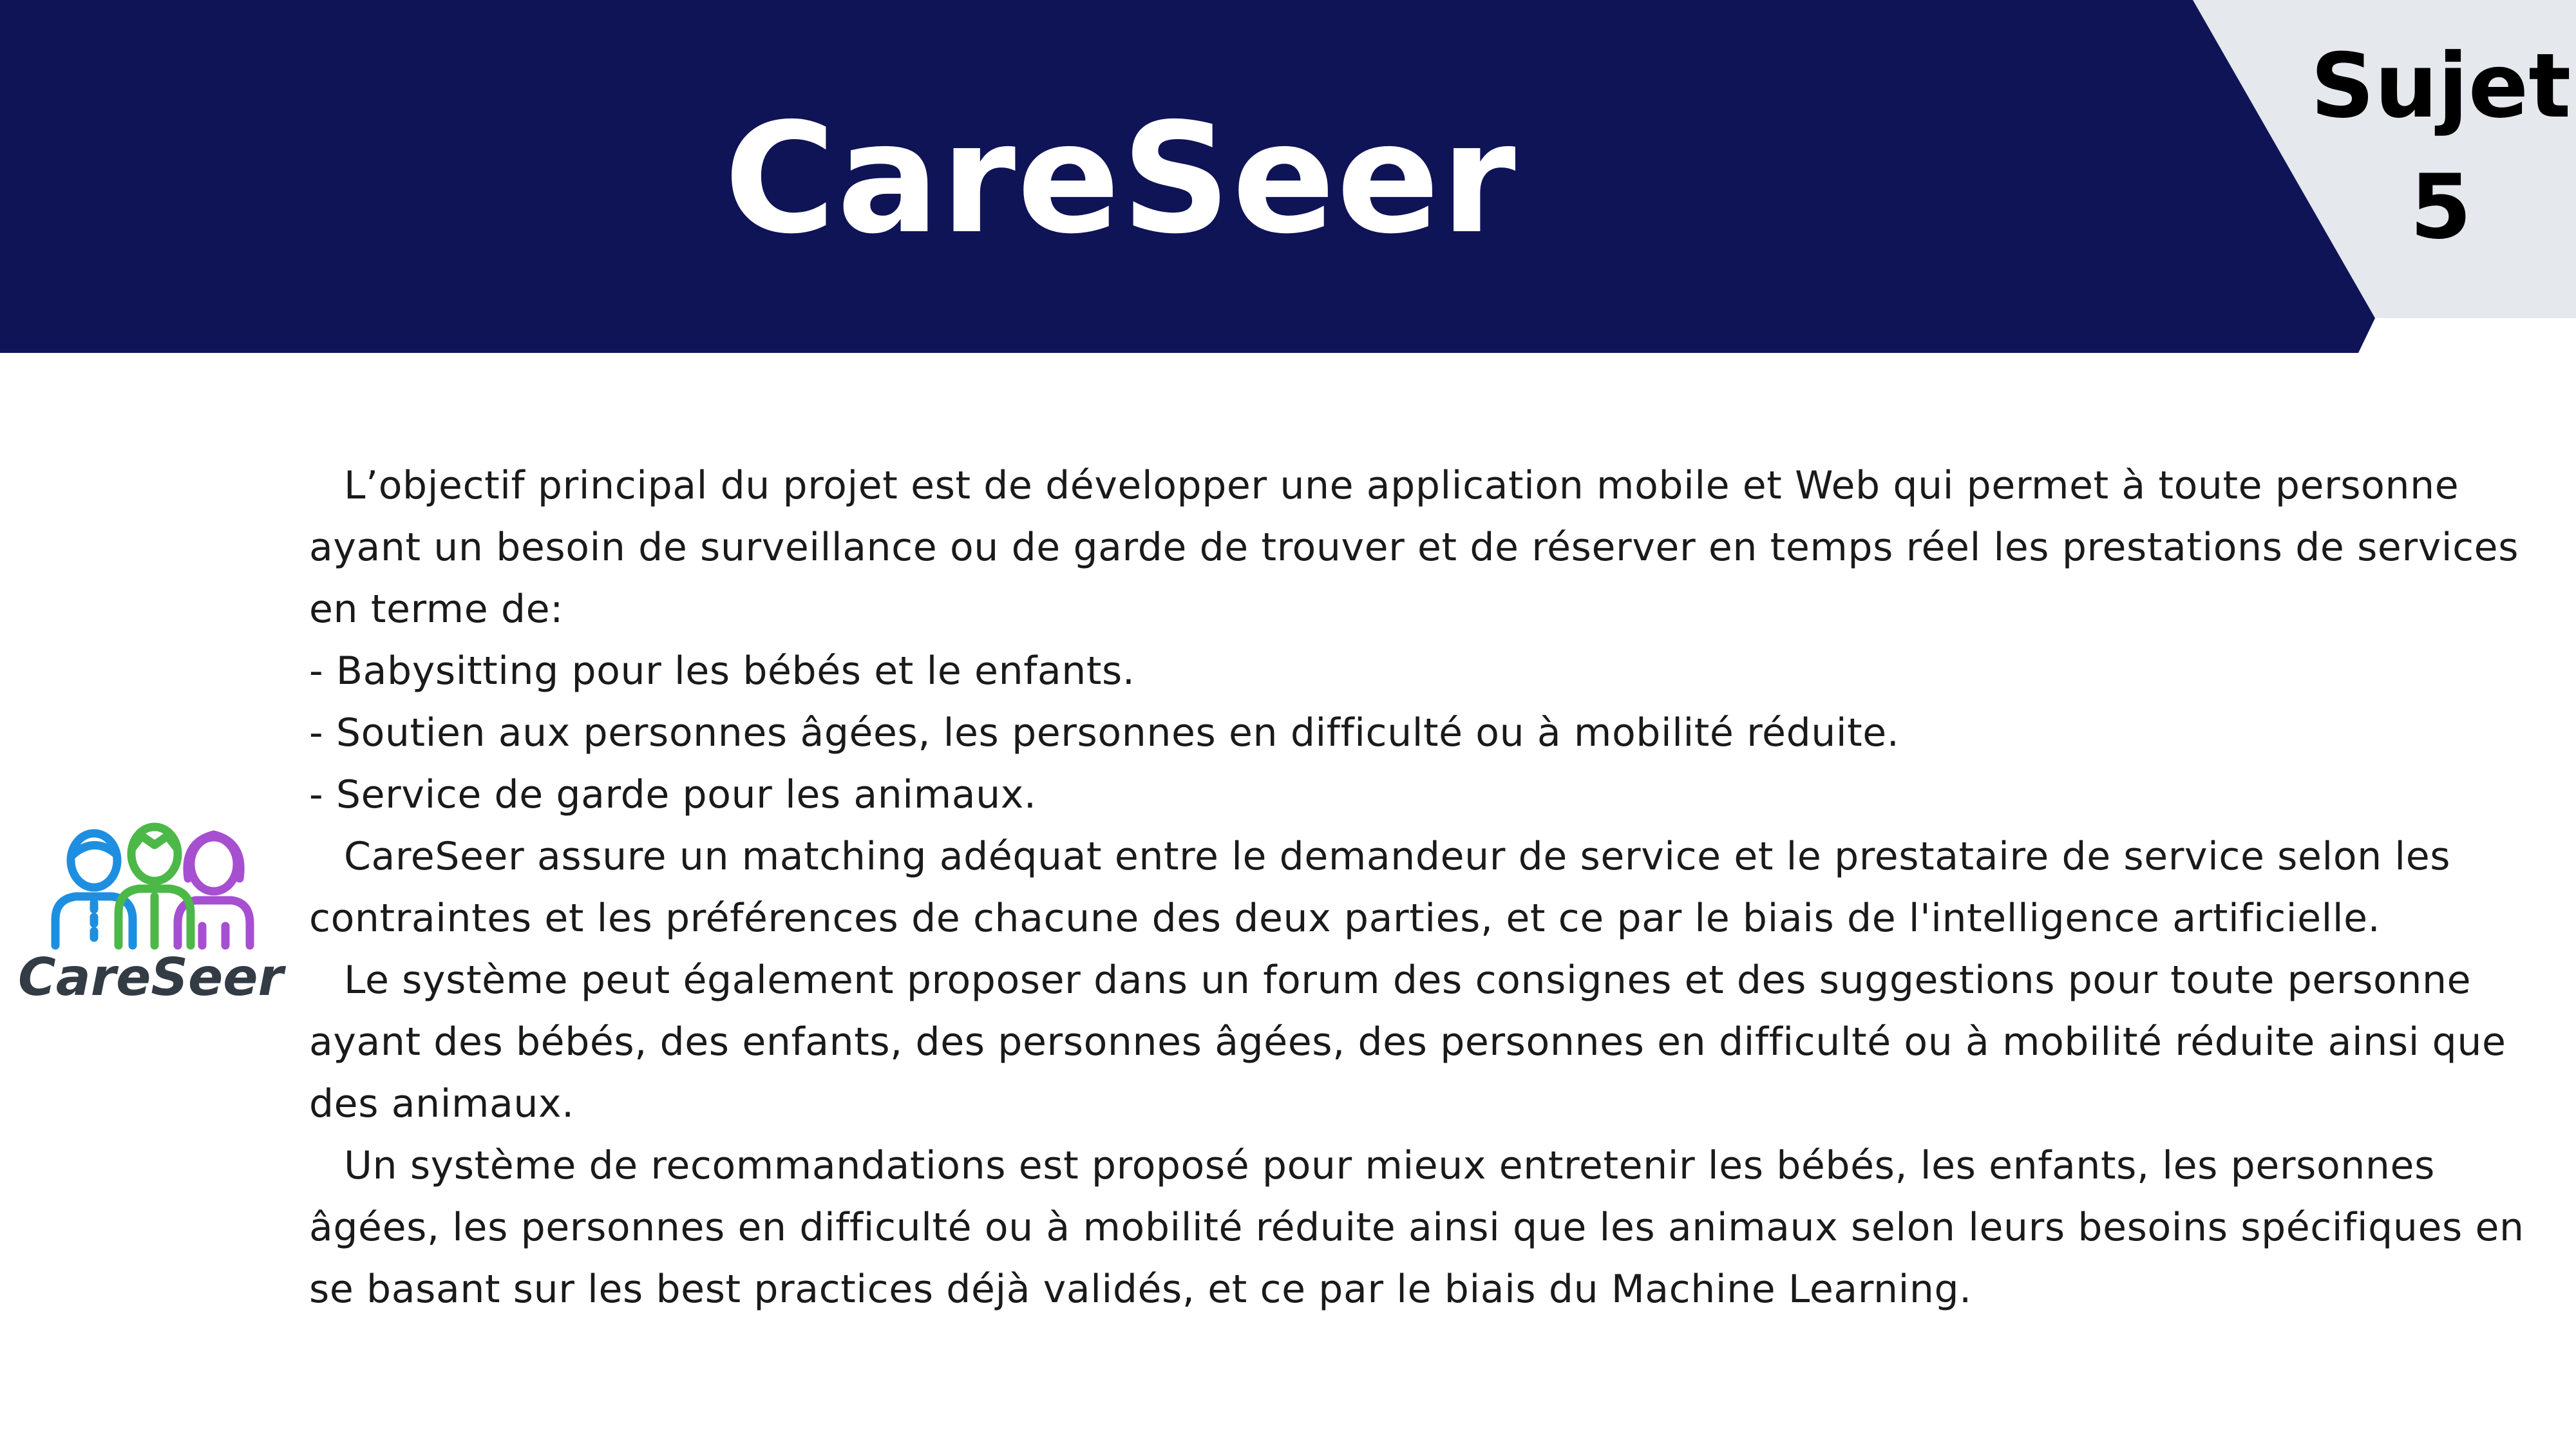  What do you see at coordinates (673, 794) in the screenshot?
I see `bullet-pet-care: - Service de garde pour les animaux.` at bounding box center [673, 794].